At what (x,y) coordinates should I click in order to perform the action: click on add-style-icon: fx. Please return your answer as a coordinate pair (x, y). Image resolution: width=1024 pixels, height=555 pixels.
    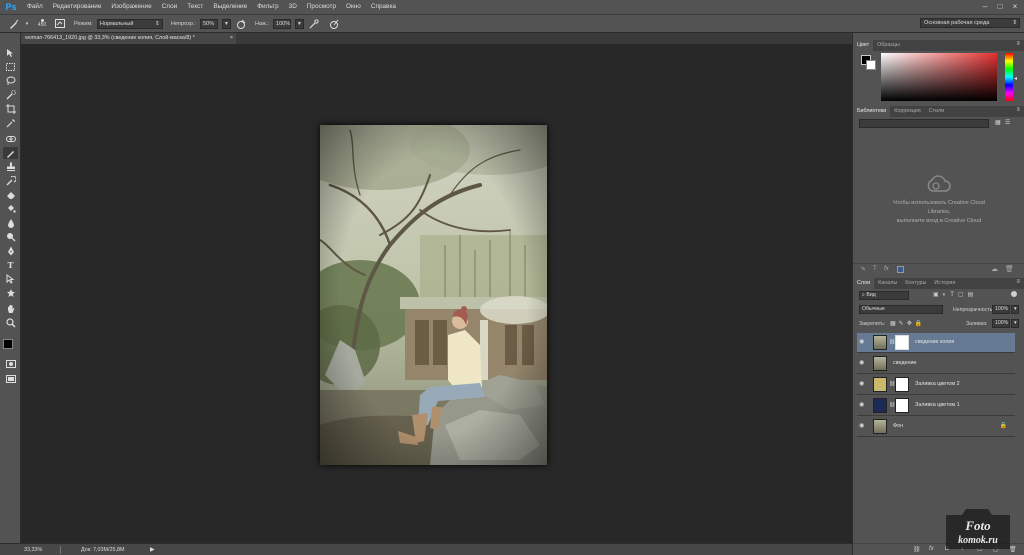
    Looking at the image, I should click on (931, 549).